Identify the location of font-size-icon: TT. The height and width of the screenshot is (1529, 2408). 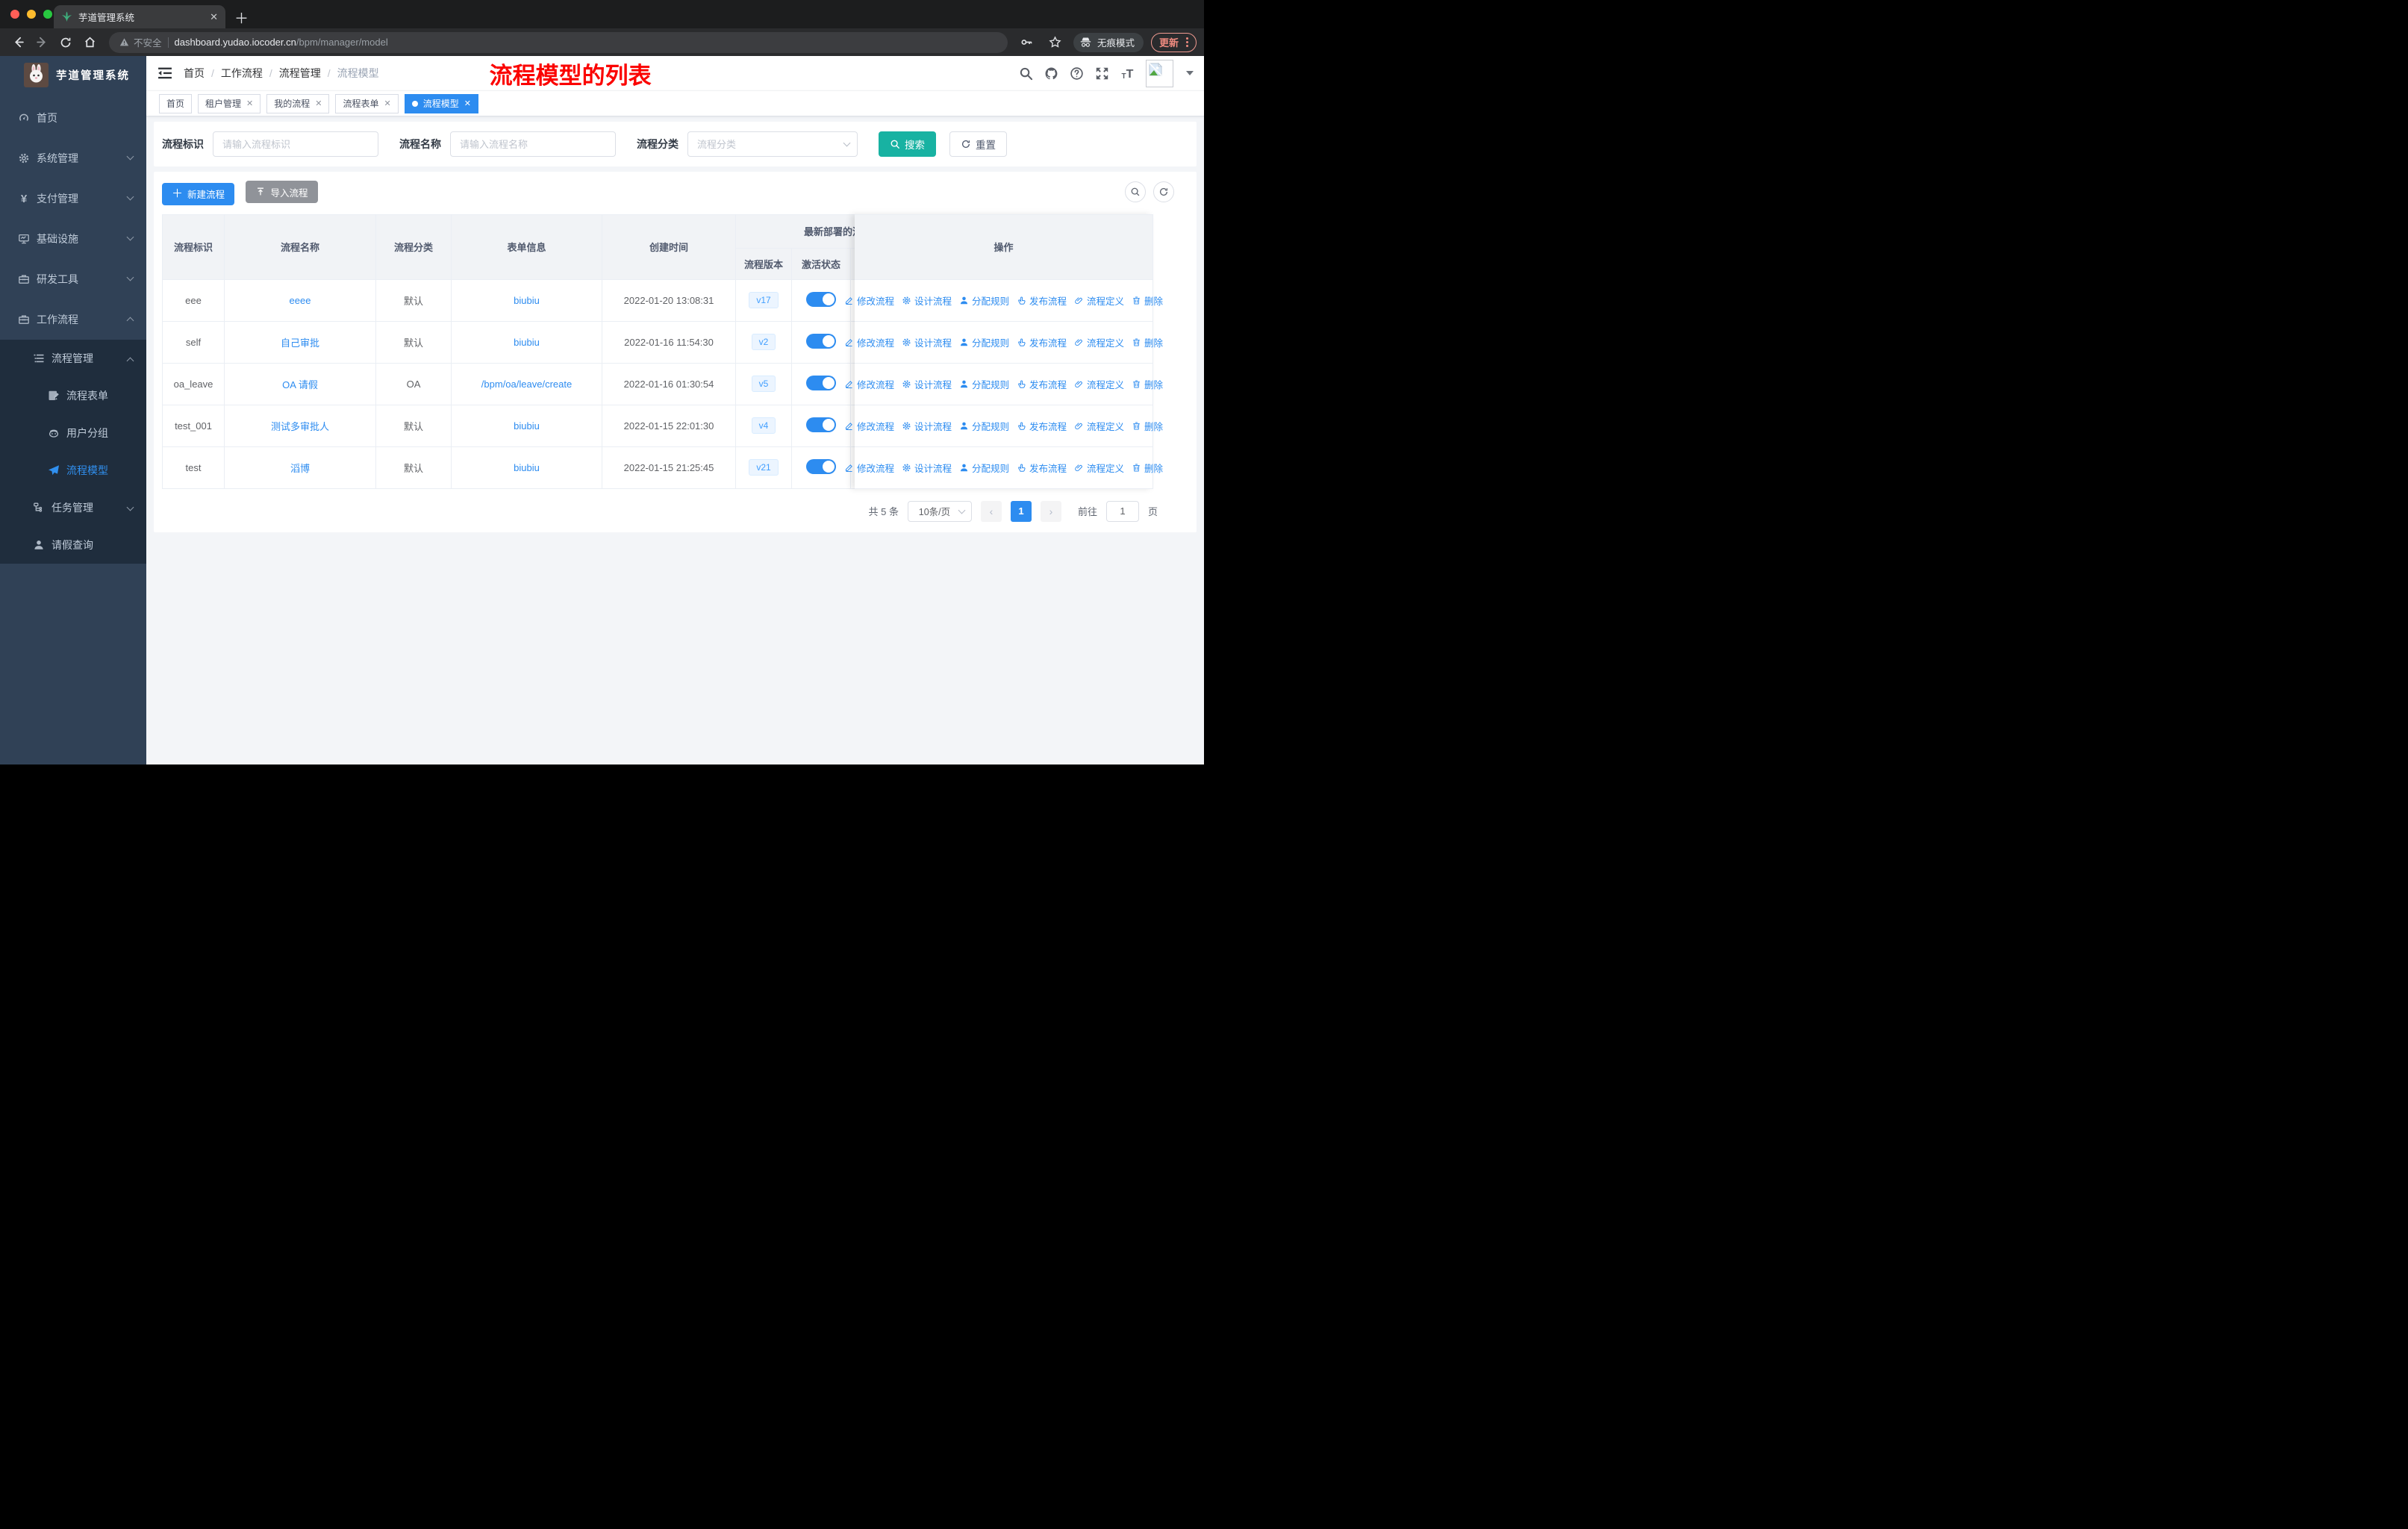
(1127, 73).